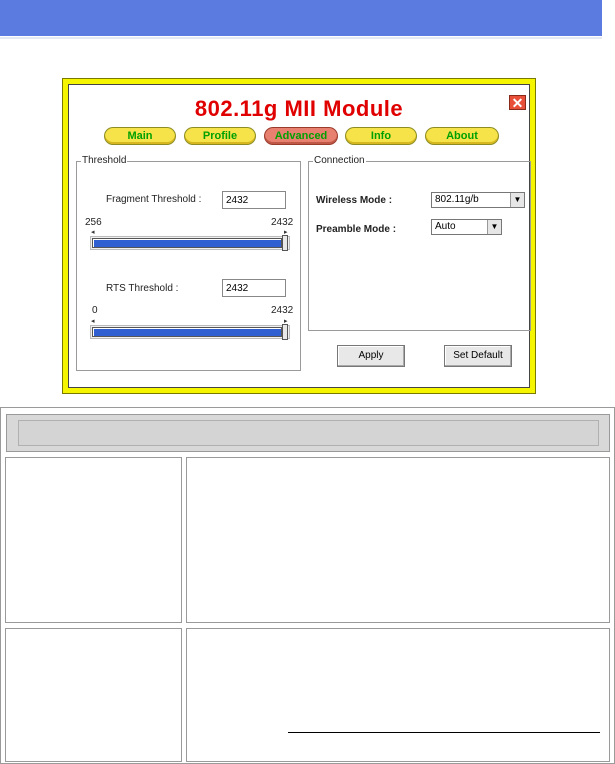 The image size is (615, 764). Describe the element at coordinates (93, 321) in the screenshot. I see `rts-slider-min-tick: ◂` at that location.